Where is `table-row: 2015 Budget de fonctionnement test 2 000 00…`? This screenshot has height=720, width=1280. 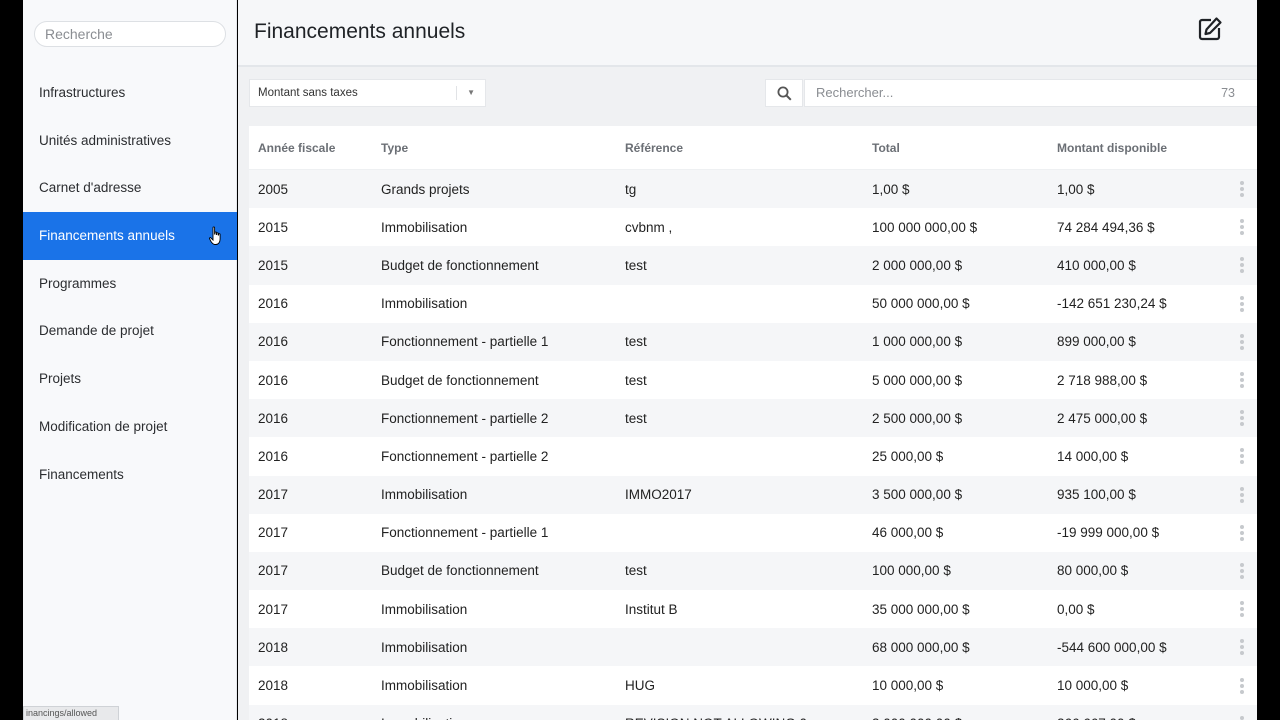 table-row: 2015 Budget de fonctionnement test 2 000 00… is located at coordinates (753, 265).